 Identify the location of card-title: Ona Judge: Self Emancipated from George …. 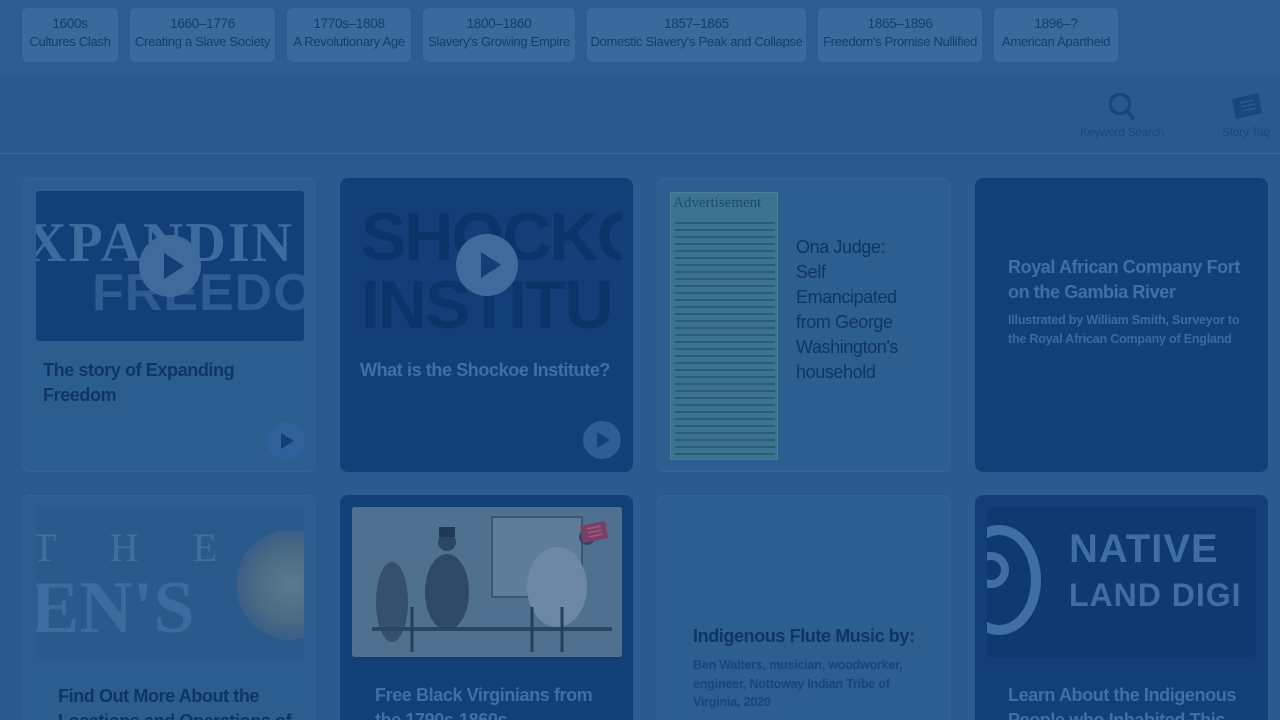
(847, 309).